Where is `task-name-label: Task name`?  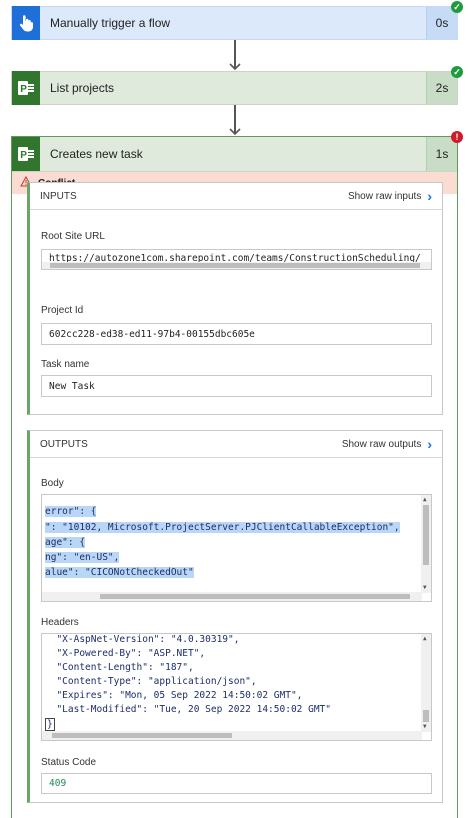 task-name-label: Task name is located at coordinates (65, 364).